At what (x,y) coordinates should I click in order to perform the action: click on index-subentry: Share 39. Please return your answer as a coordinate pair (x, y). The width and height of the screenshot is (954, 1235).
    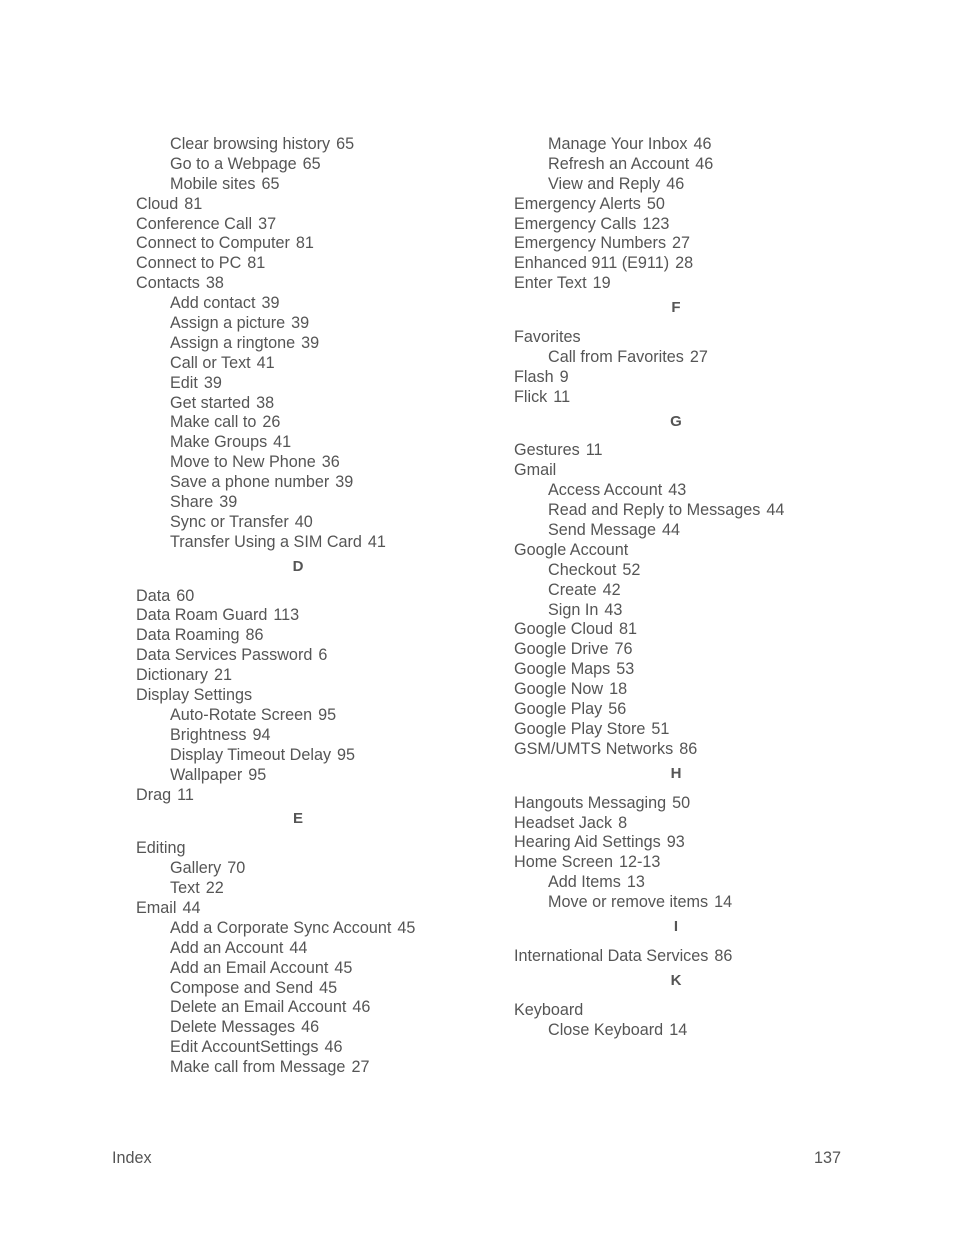
    Looking at the image, I should click on (326, 503).